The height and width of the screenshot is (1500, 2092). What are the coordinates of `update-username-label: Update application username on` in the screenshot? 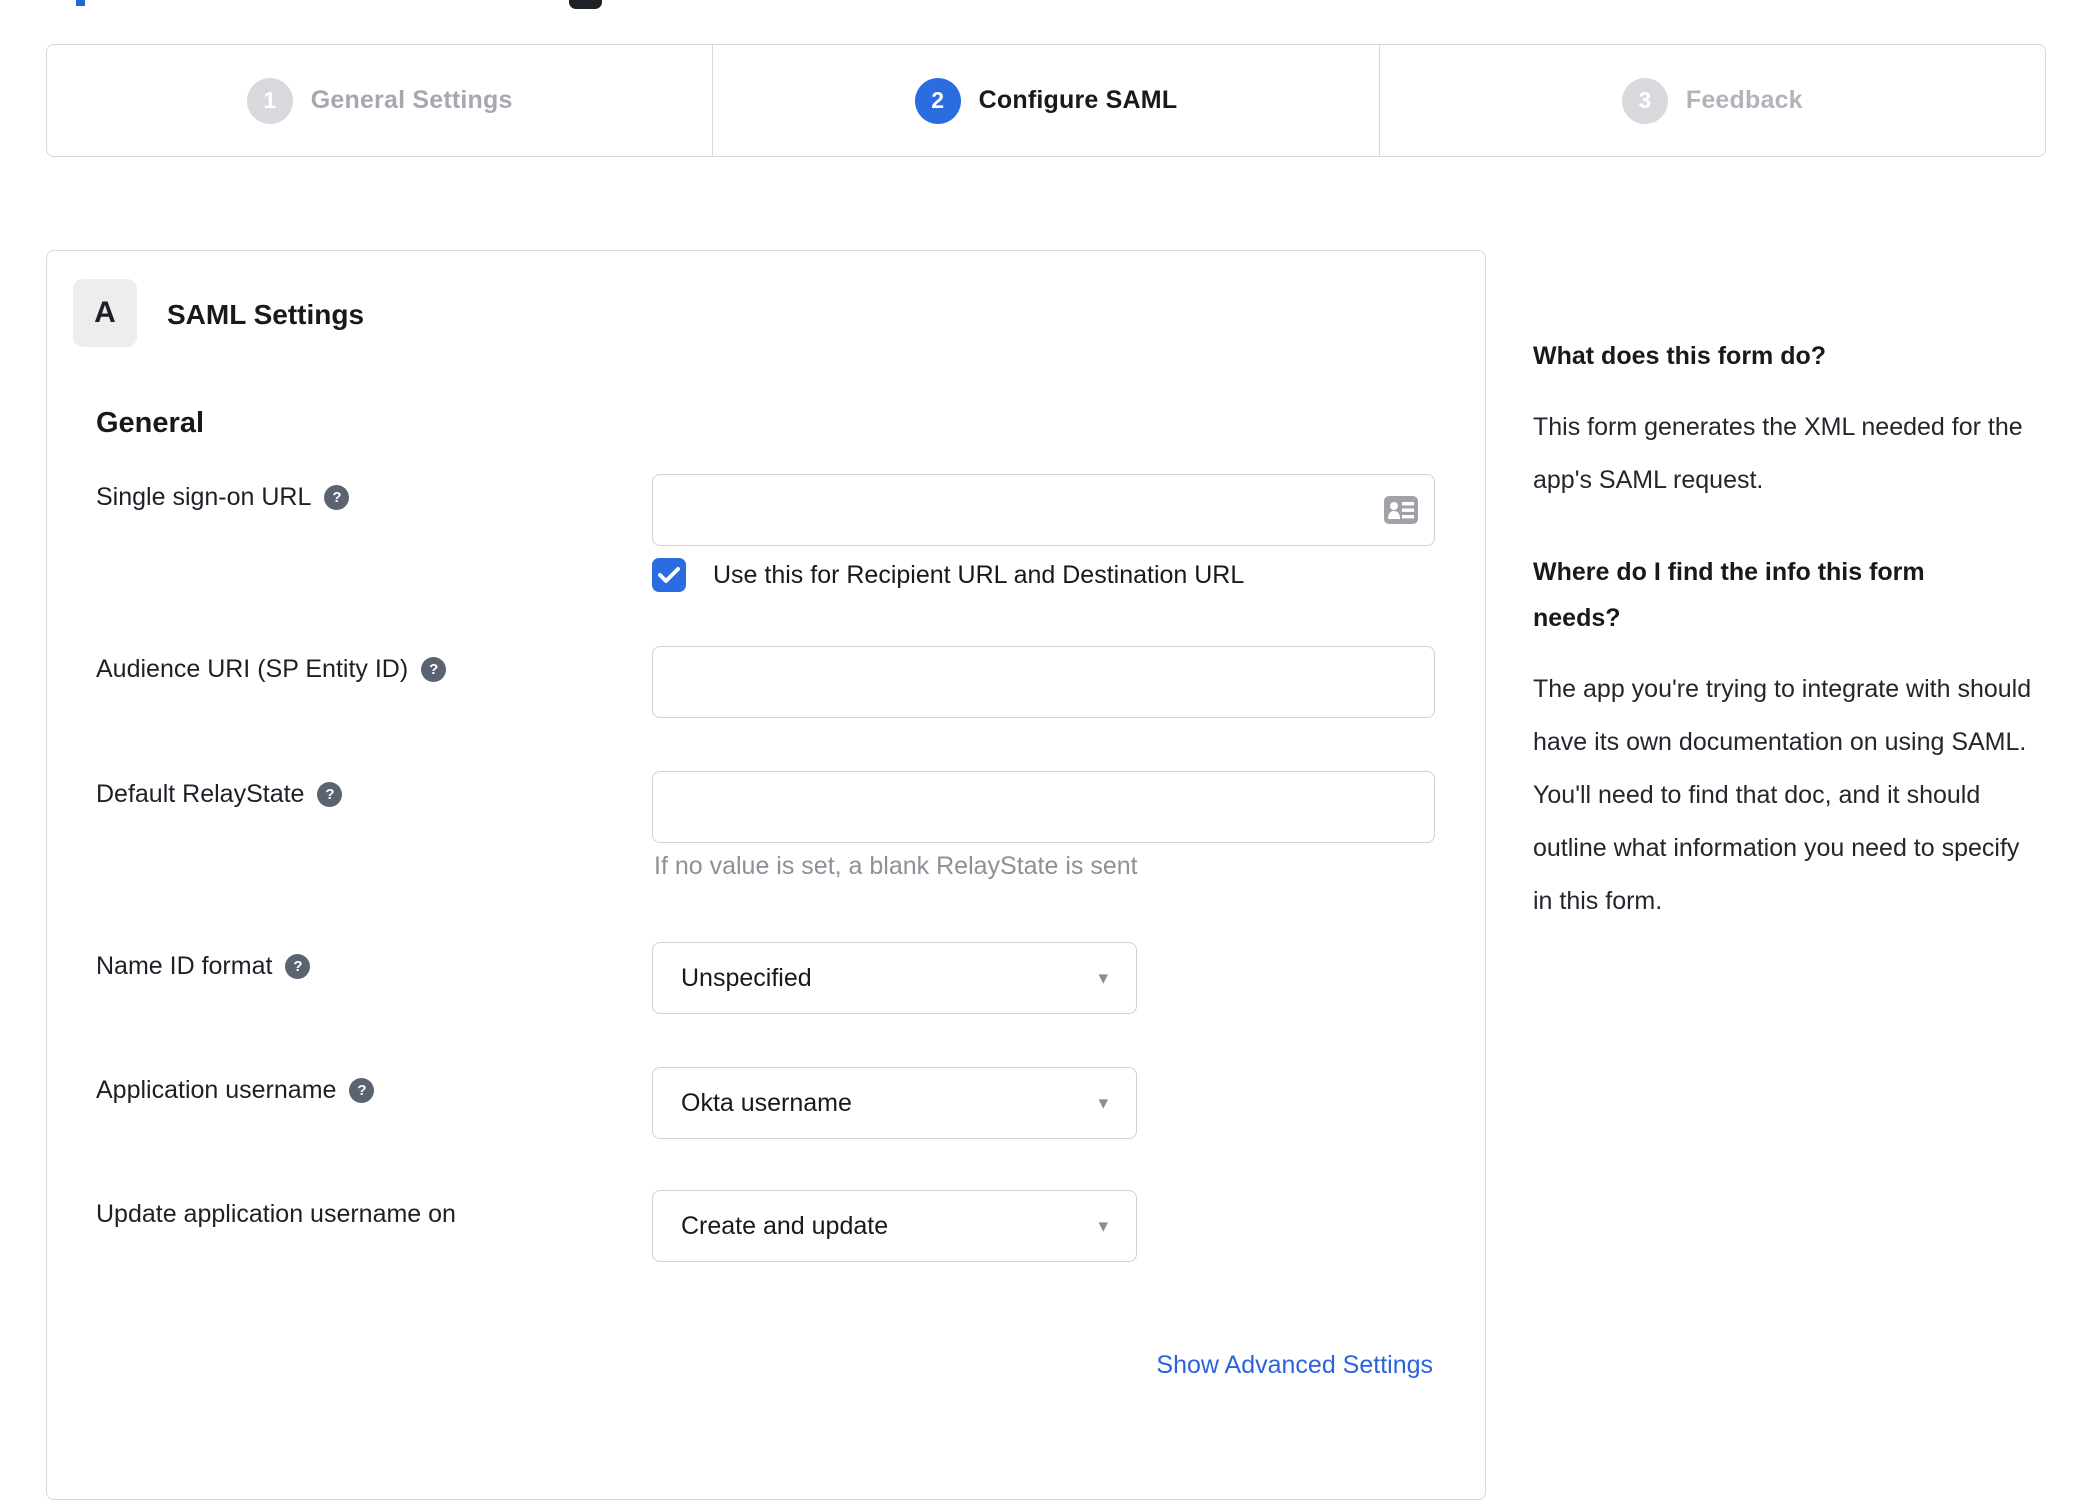 It's located at (276, 1214).